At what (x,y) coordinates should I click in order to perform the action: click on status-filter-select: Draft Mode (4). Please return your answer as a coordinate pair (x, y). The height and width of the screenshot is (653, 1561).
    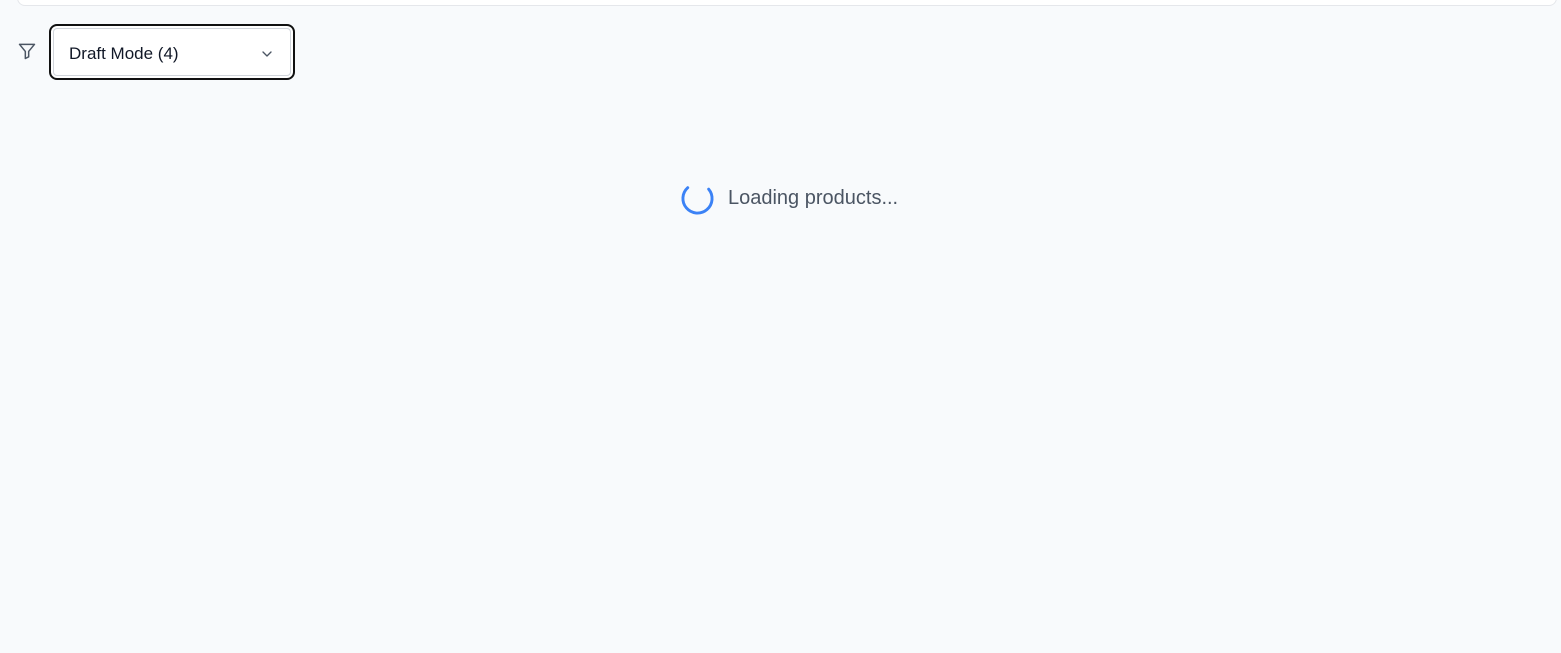
    Looking at the image, I should click on (172, 52).